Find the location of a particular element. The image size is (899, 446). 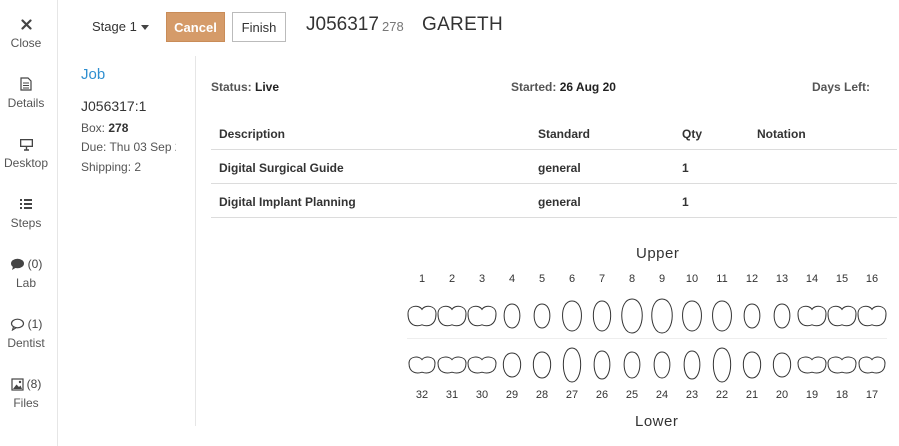

patient-name: GARETH is located at coordinates (462, 24).